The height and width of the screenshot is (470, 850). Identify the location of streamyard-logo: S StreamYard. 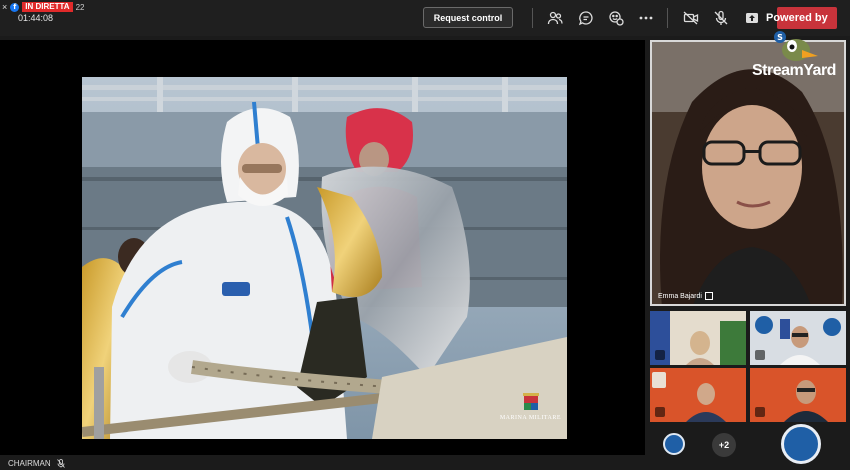
(800, 59).